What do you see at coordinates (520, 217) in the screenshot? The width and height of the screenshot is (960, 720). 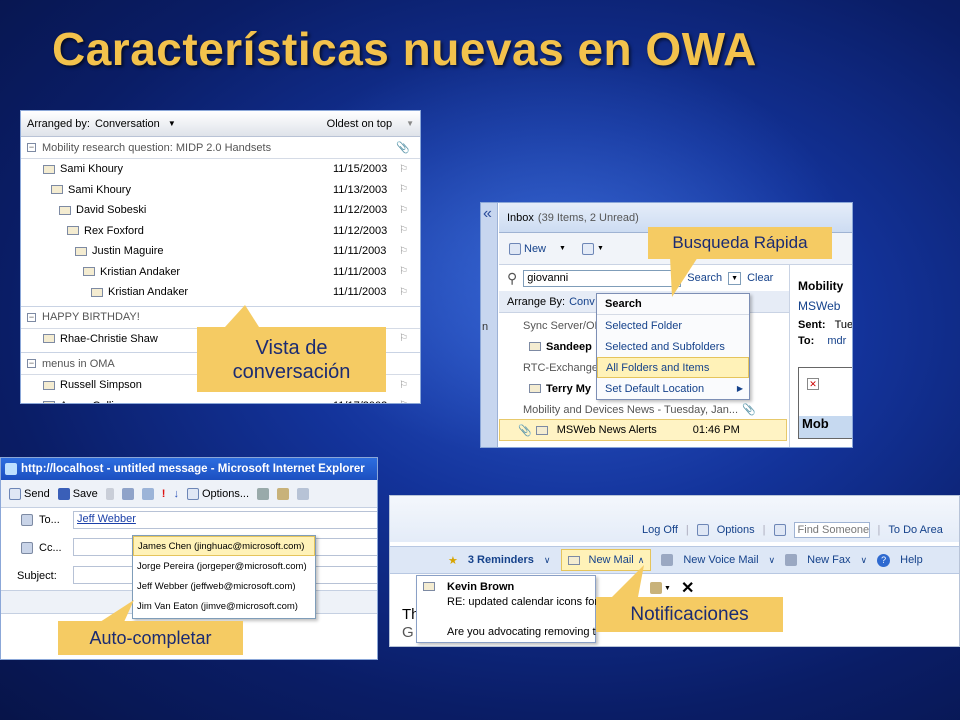 I see `inbox-title: Inbox` at bounding box center [520, 217].